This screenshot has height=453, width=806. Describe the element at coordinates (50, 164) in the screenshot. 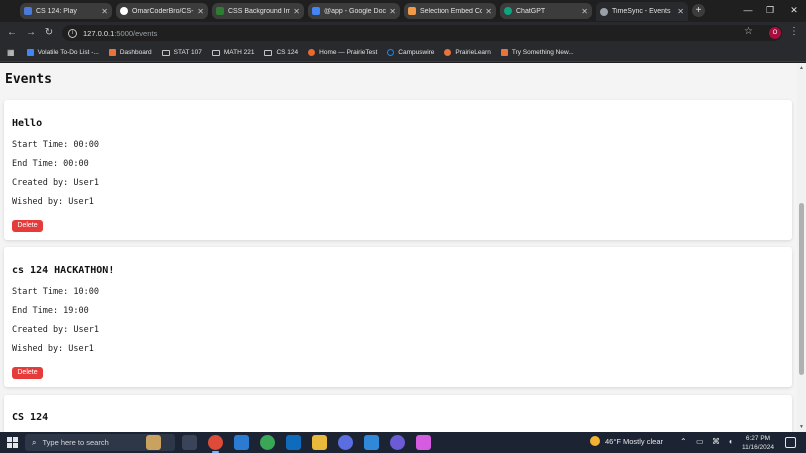

I see `event-end-time: End Time: 00:00` at that location.